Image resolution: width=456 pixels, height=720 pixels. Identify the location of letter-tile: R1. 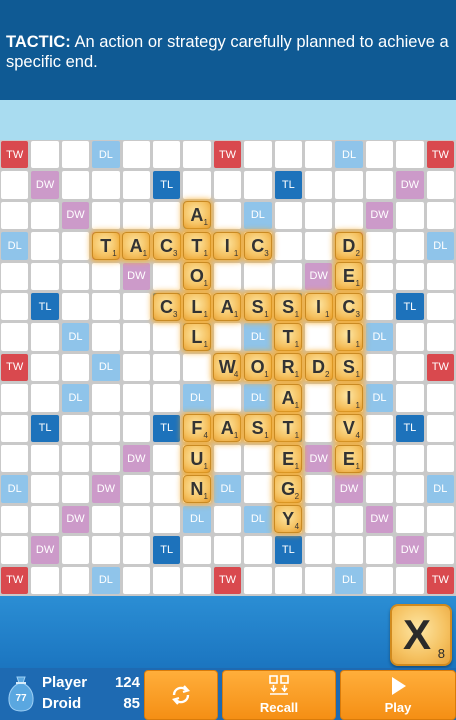
(288, 367).